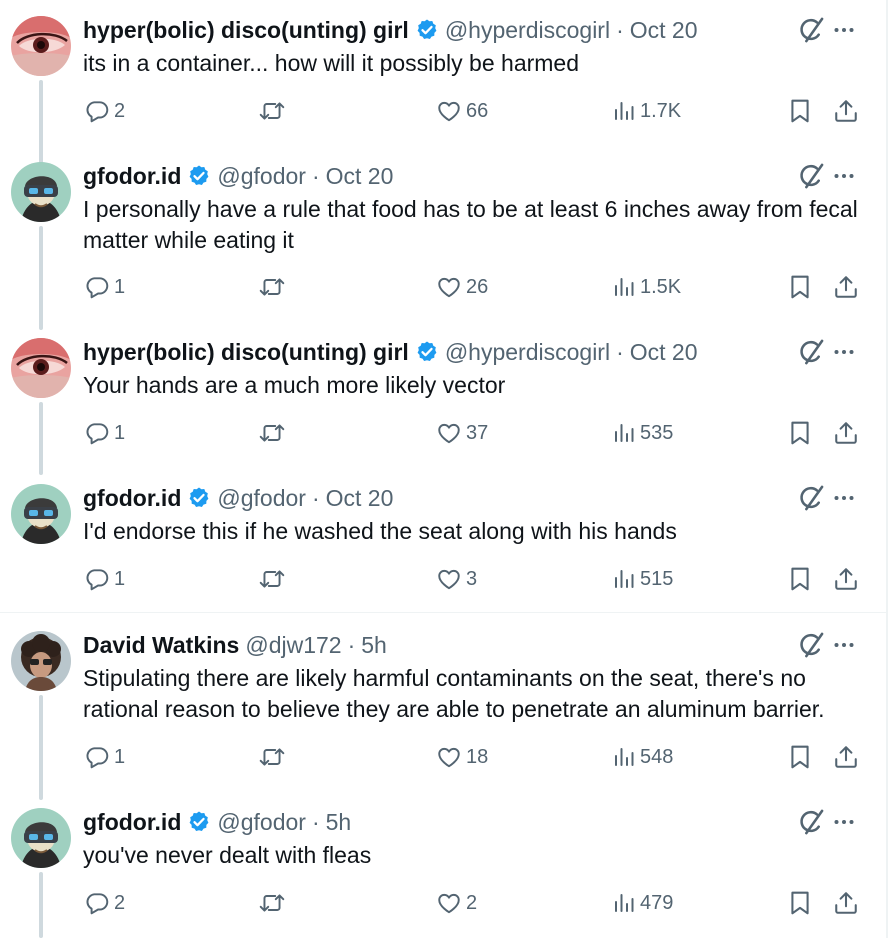 This screenshot has width=888, height=938. Describe the element at coordinates (657, 578) in the screenshot. I see `views-count: 515` at that location.